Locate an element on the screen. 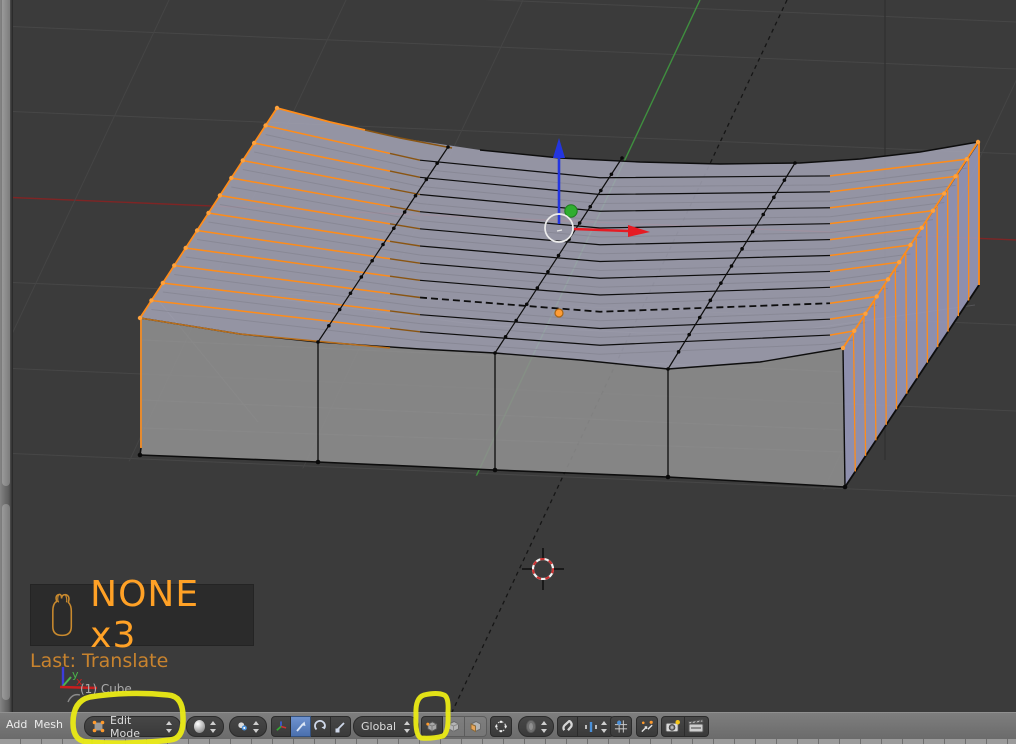 This screenshot has width=1016, height=744. limit-selection-button is located at coordinates (501, 726).